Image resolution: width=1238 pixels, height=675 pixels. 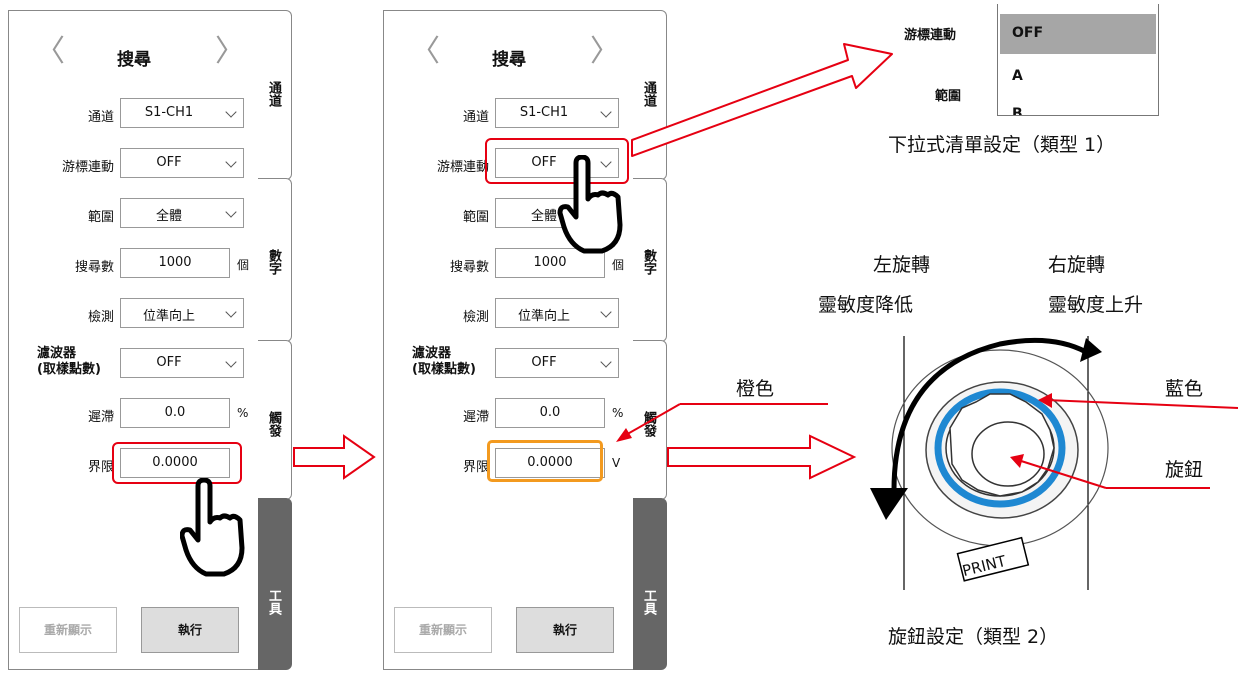 I want to click on cursor-link-select: OFF, so click(x=182, y=163).